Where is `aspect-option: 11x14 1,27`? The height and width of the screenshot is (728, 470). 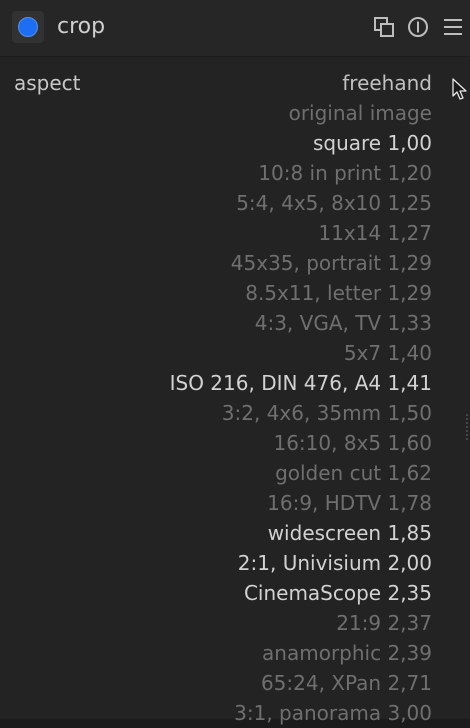
aspect-option: 11x14 1,27 is located at coordinates (286, 233).